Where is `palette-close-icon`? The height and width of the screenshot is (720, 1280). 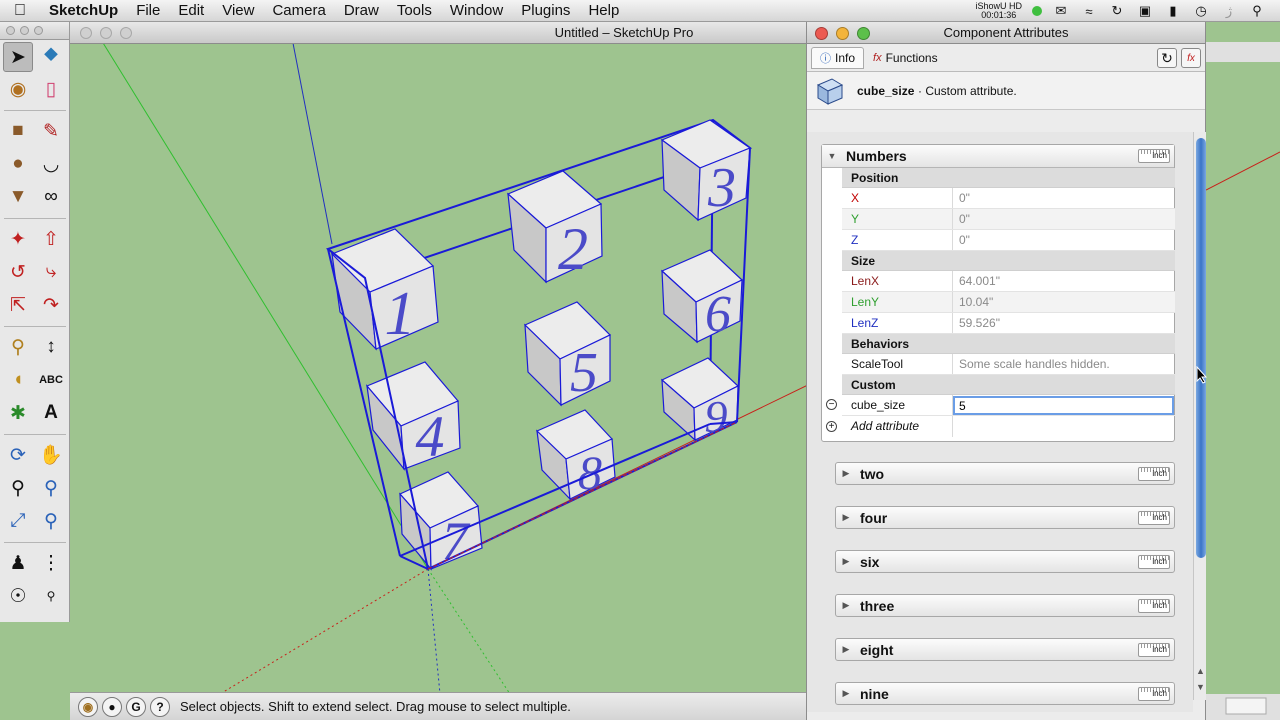 palette-close-icon is located at coordinates (10, 30).